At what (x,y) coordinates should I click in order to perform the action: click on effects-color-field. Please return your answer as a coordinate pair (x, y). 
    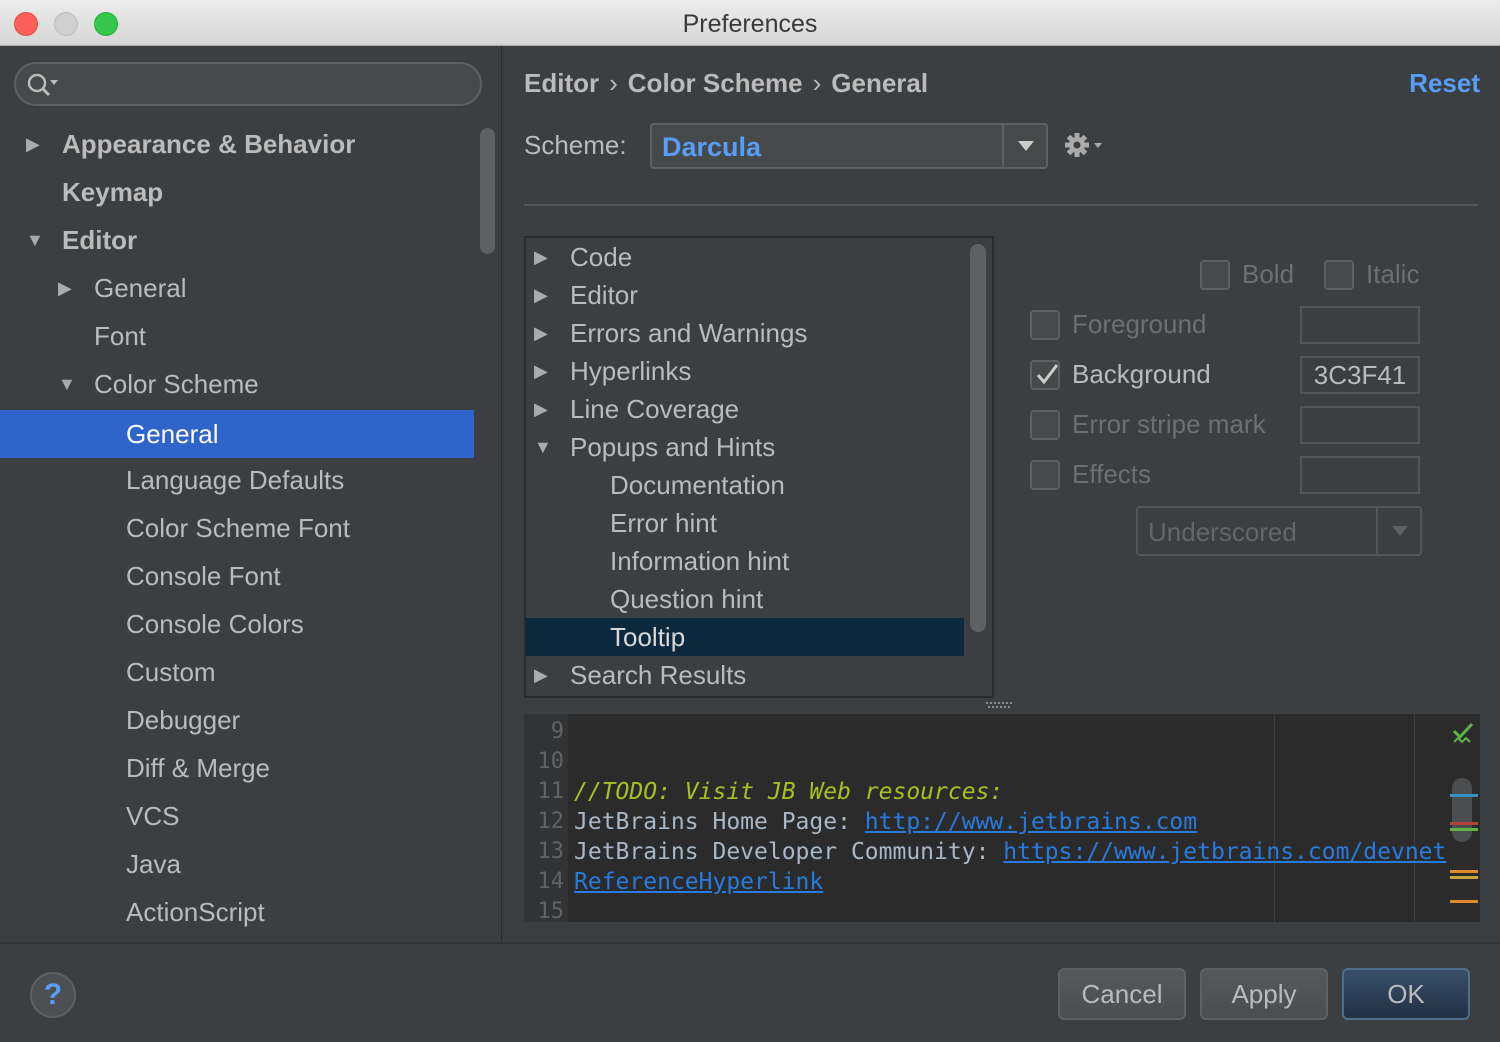
    Looking at the image, I should click on (1360, 475).